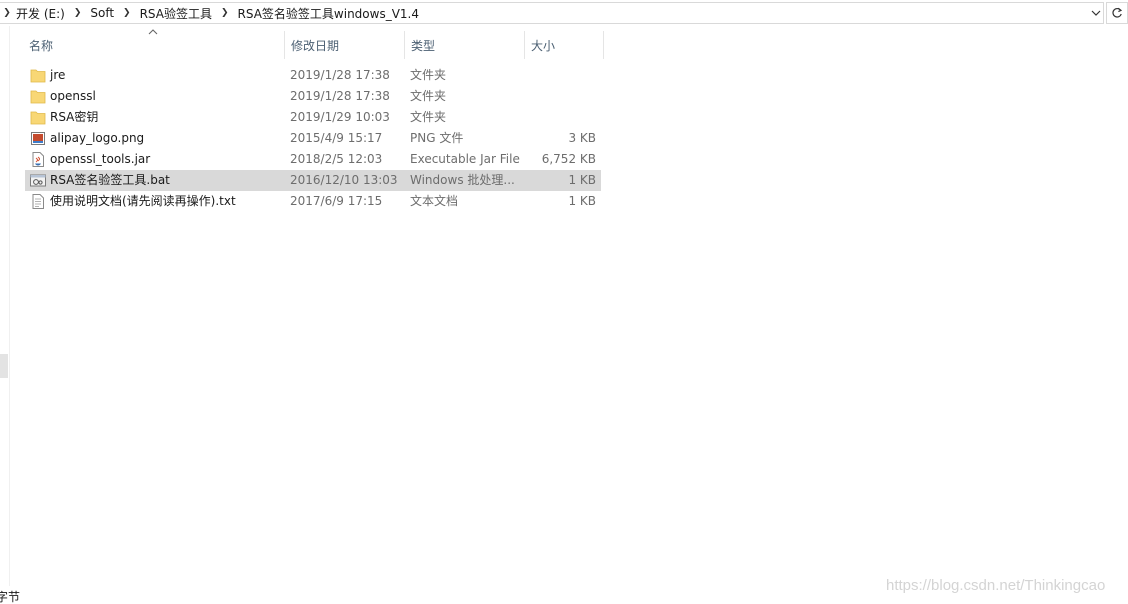 The height and width of the screenshot is (604, 1128). I want to click on breadcrumb-item-rsa-tool: RSA验签工具, so click(176, 13).